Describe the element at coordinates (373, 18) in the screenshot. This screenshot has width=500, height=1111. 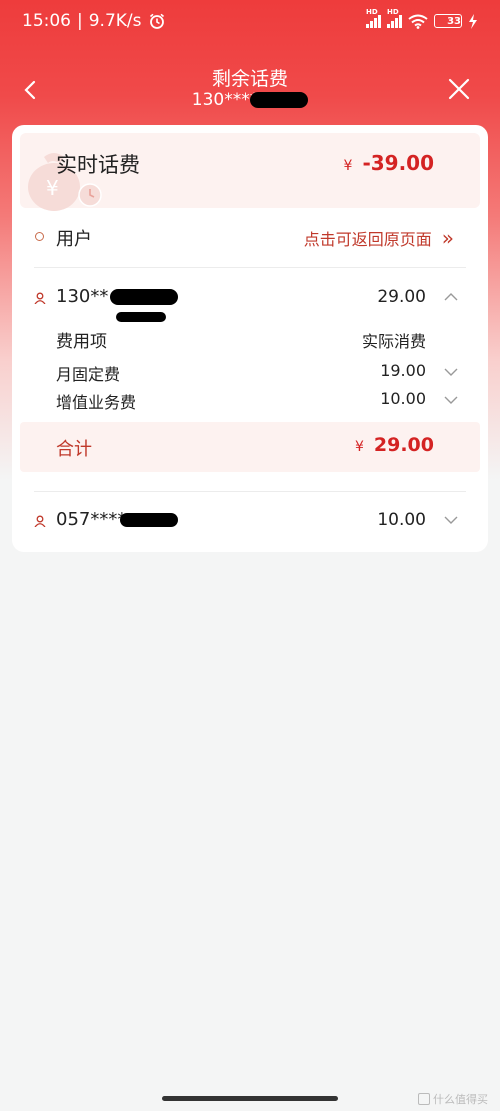
I see `signal-sim1-icon: HD` at that location.